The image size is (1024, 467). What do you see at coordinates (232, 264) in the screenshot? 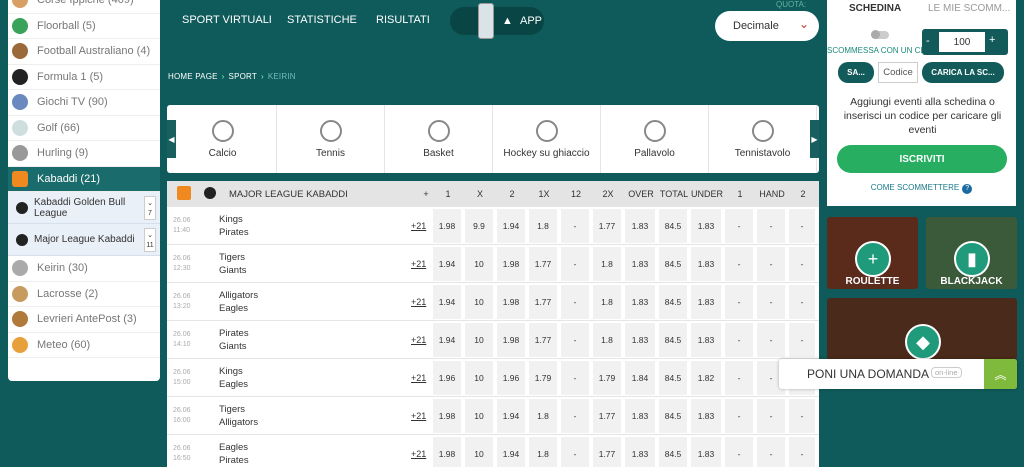
I see `event-teams: Tigers Giants` at bounding box center [232, 264].